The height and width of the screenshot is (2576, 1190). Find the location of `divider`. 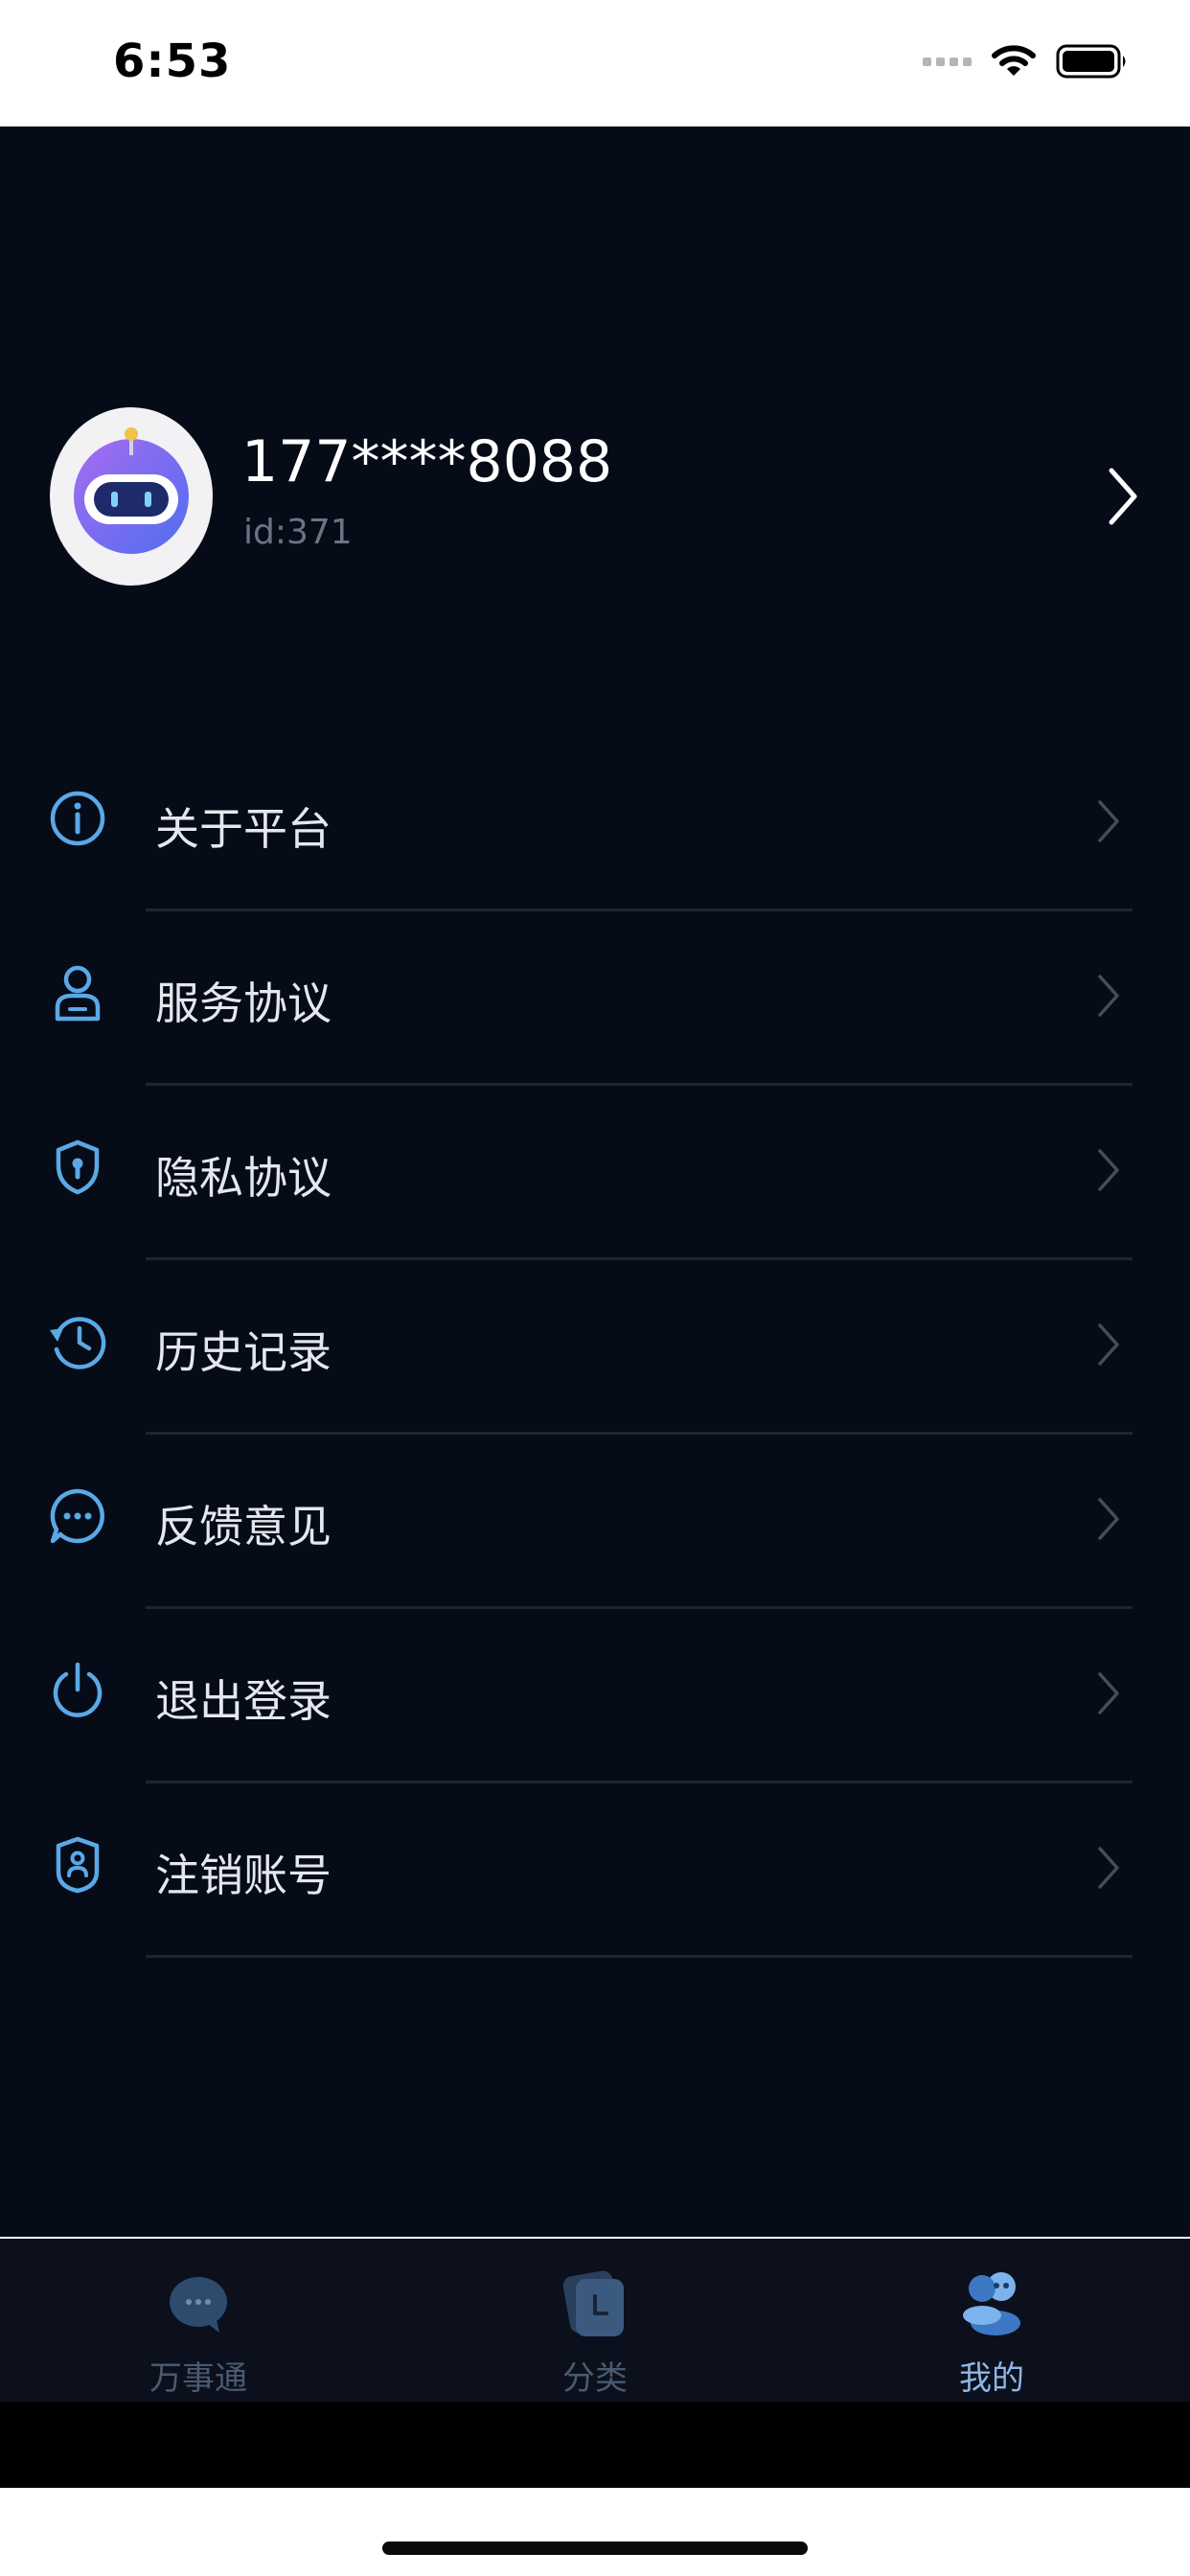

divider is located at coordinates (639, 1956).